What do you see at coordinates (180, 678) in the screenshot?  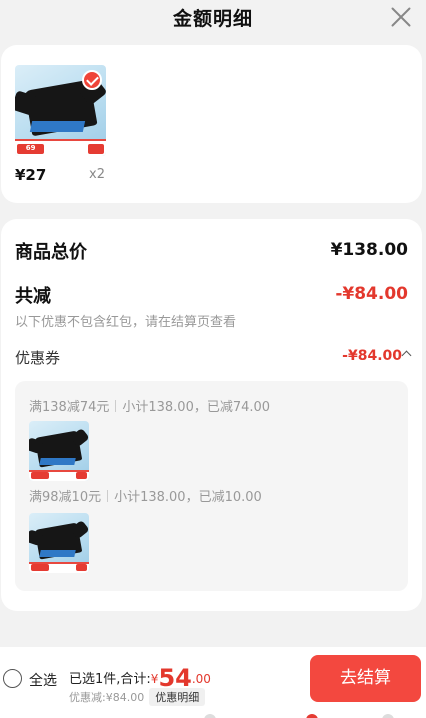 I see `total-amount: ¥54.00` at bounding box center [180, 678].